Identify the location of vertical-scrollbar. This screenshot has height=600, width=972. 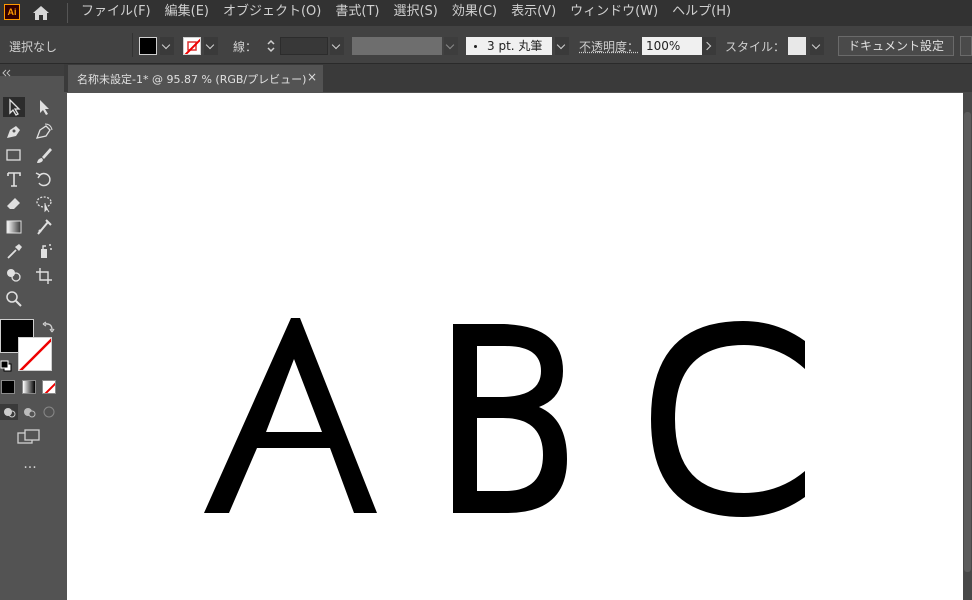
(967, 346).